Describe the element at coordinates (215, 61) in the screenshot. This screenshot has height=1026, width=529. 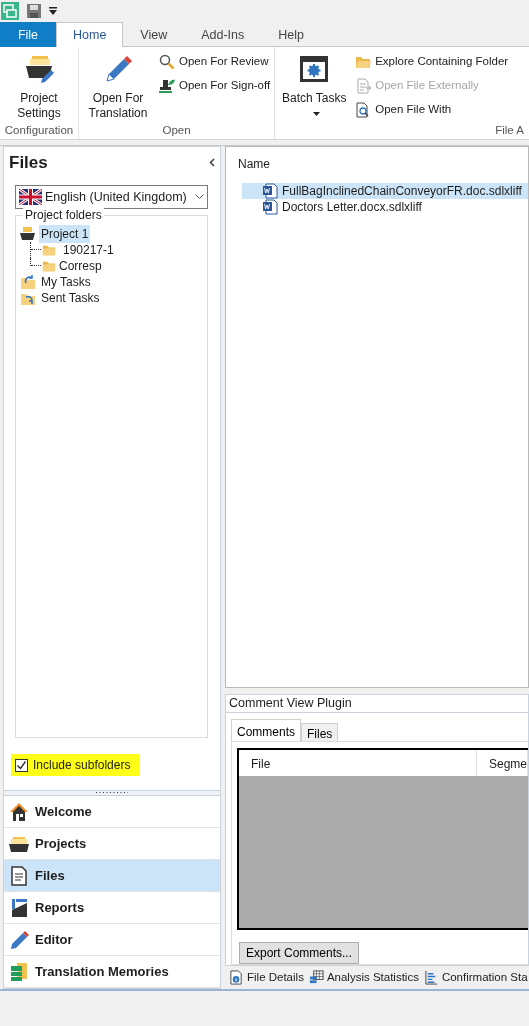
I see `ribbon-button: Open For Review` at that location.